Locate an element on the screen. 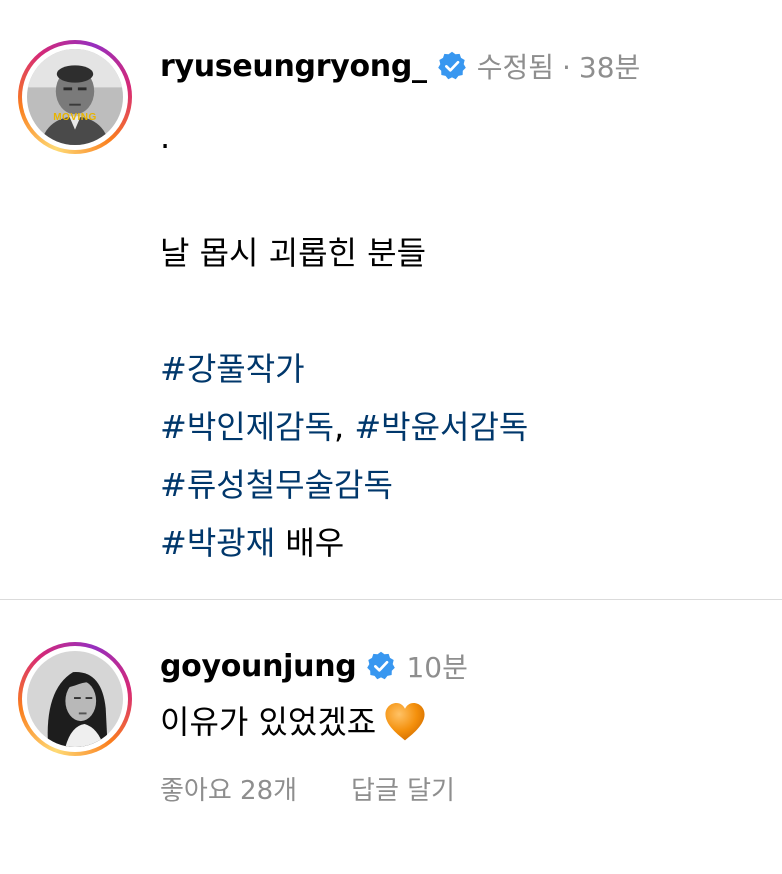 Image resolution: width=782 pixels, height=874 pixels. avatar-image: MOVING is located at coordinates (75, 97).